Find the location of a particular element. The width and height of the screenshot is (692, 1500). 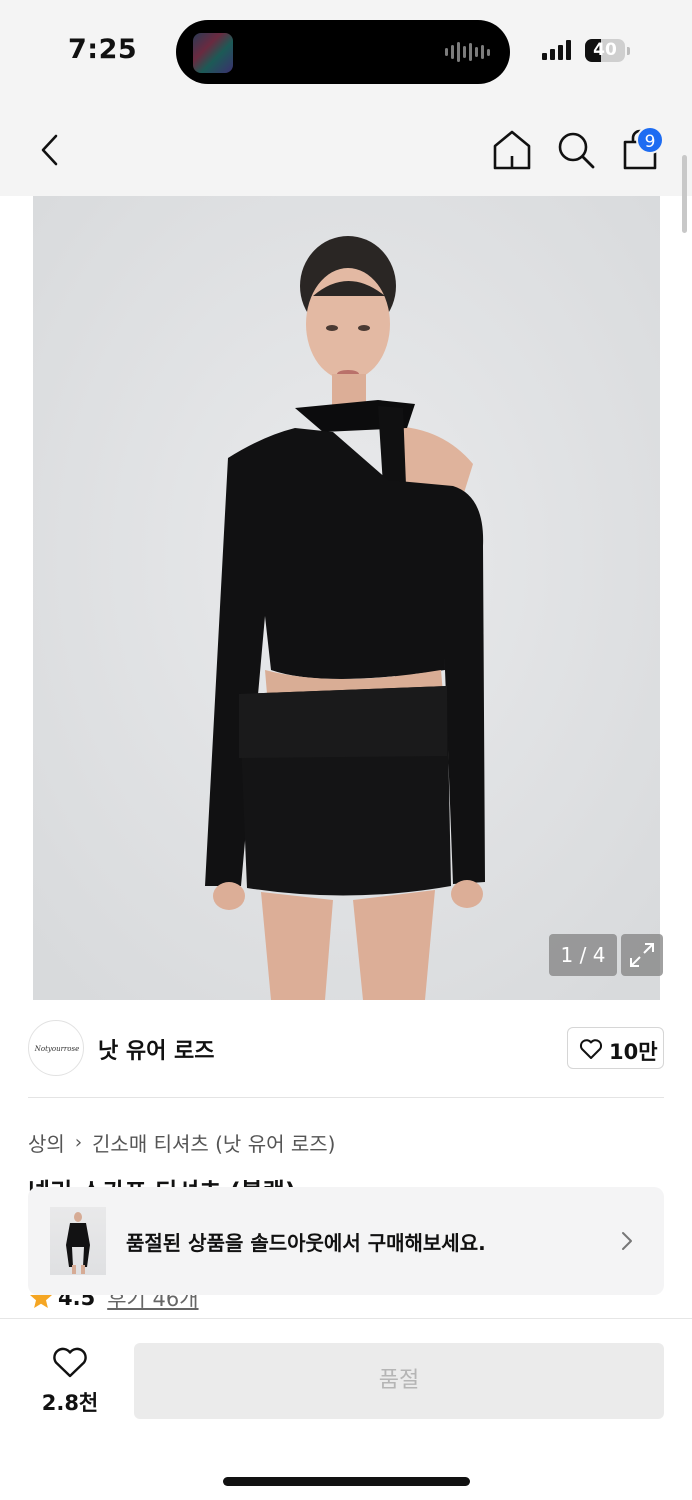

cart-count-badge: 9 is located at coordinates (650, 140).